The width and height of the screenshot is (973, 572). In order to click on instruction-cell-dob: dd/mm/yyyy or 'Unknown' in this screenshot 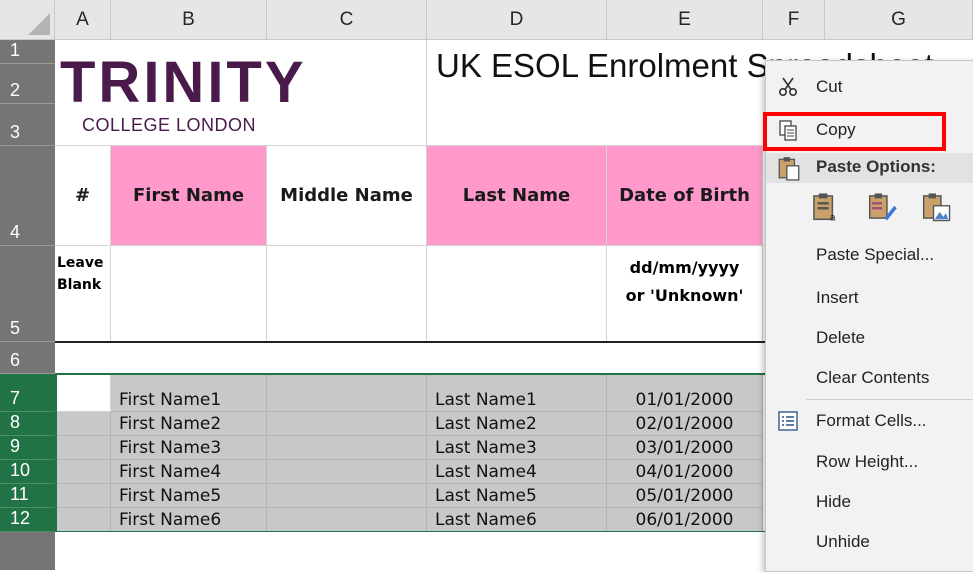, I will do `click(685, 294)`.